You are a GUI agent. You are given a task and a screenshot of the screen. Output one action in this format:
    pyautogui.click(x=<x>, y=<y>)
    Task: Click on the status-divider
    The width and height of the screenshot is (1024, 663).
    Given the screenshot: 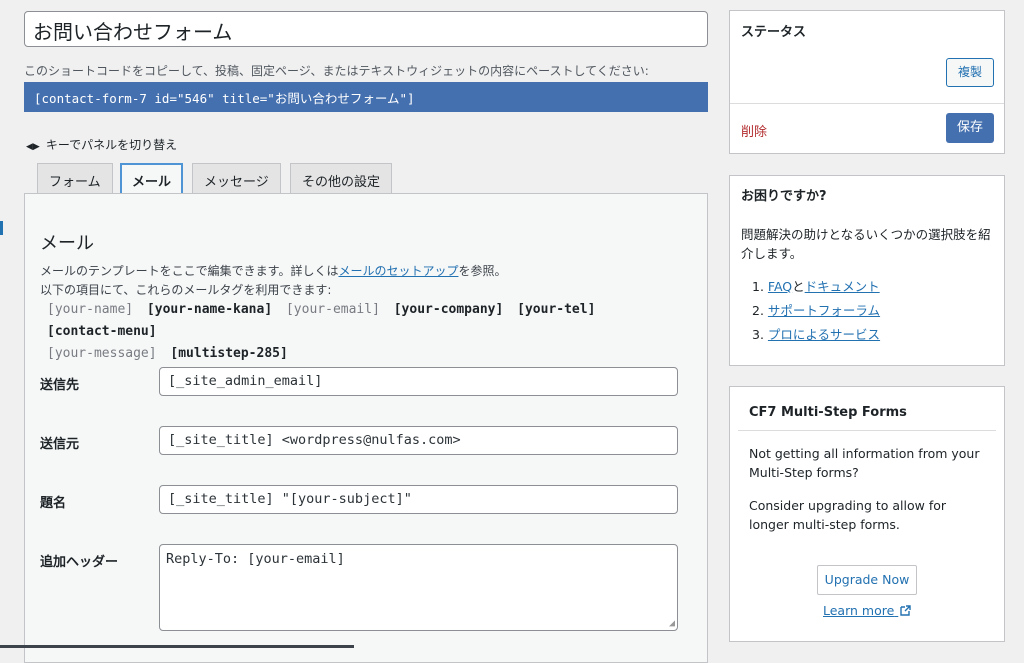 What is the action you would take?
    pyautogui.click(x=867, y=103)
    